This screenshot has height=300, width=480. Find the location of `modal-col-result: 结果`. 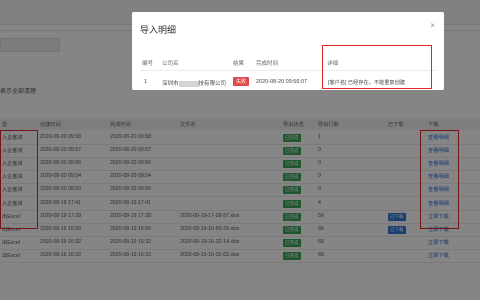

modal-col-result: 结果 is located at coordinates (239, 64).